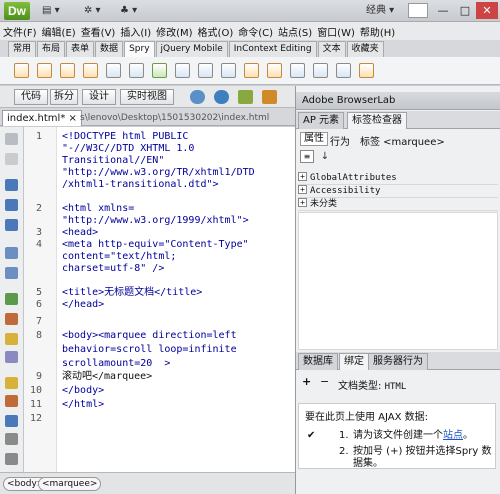 This screenshot has height=494, width=500. What do you see at coordinates (487, 10) in the screenshot?
I see `close-button: ✕` at bounding box center [487, 10].